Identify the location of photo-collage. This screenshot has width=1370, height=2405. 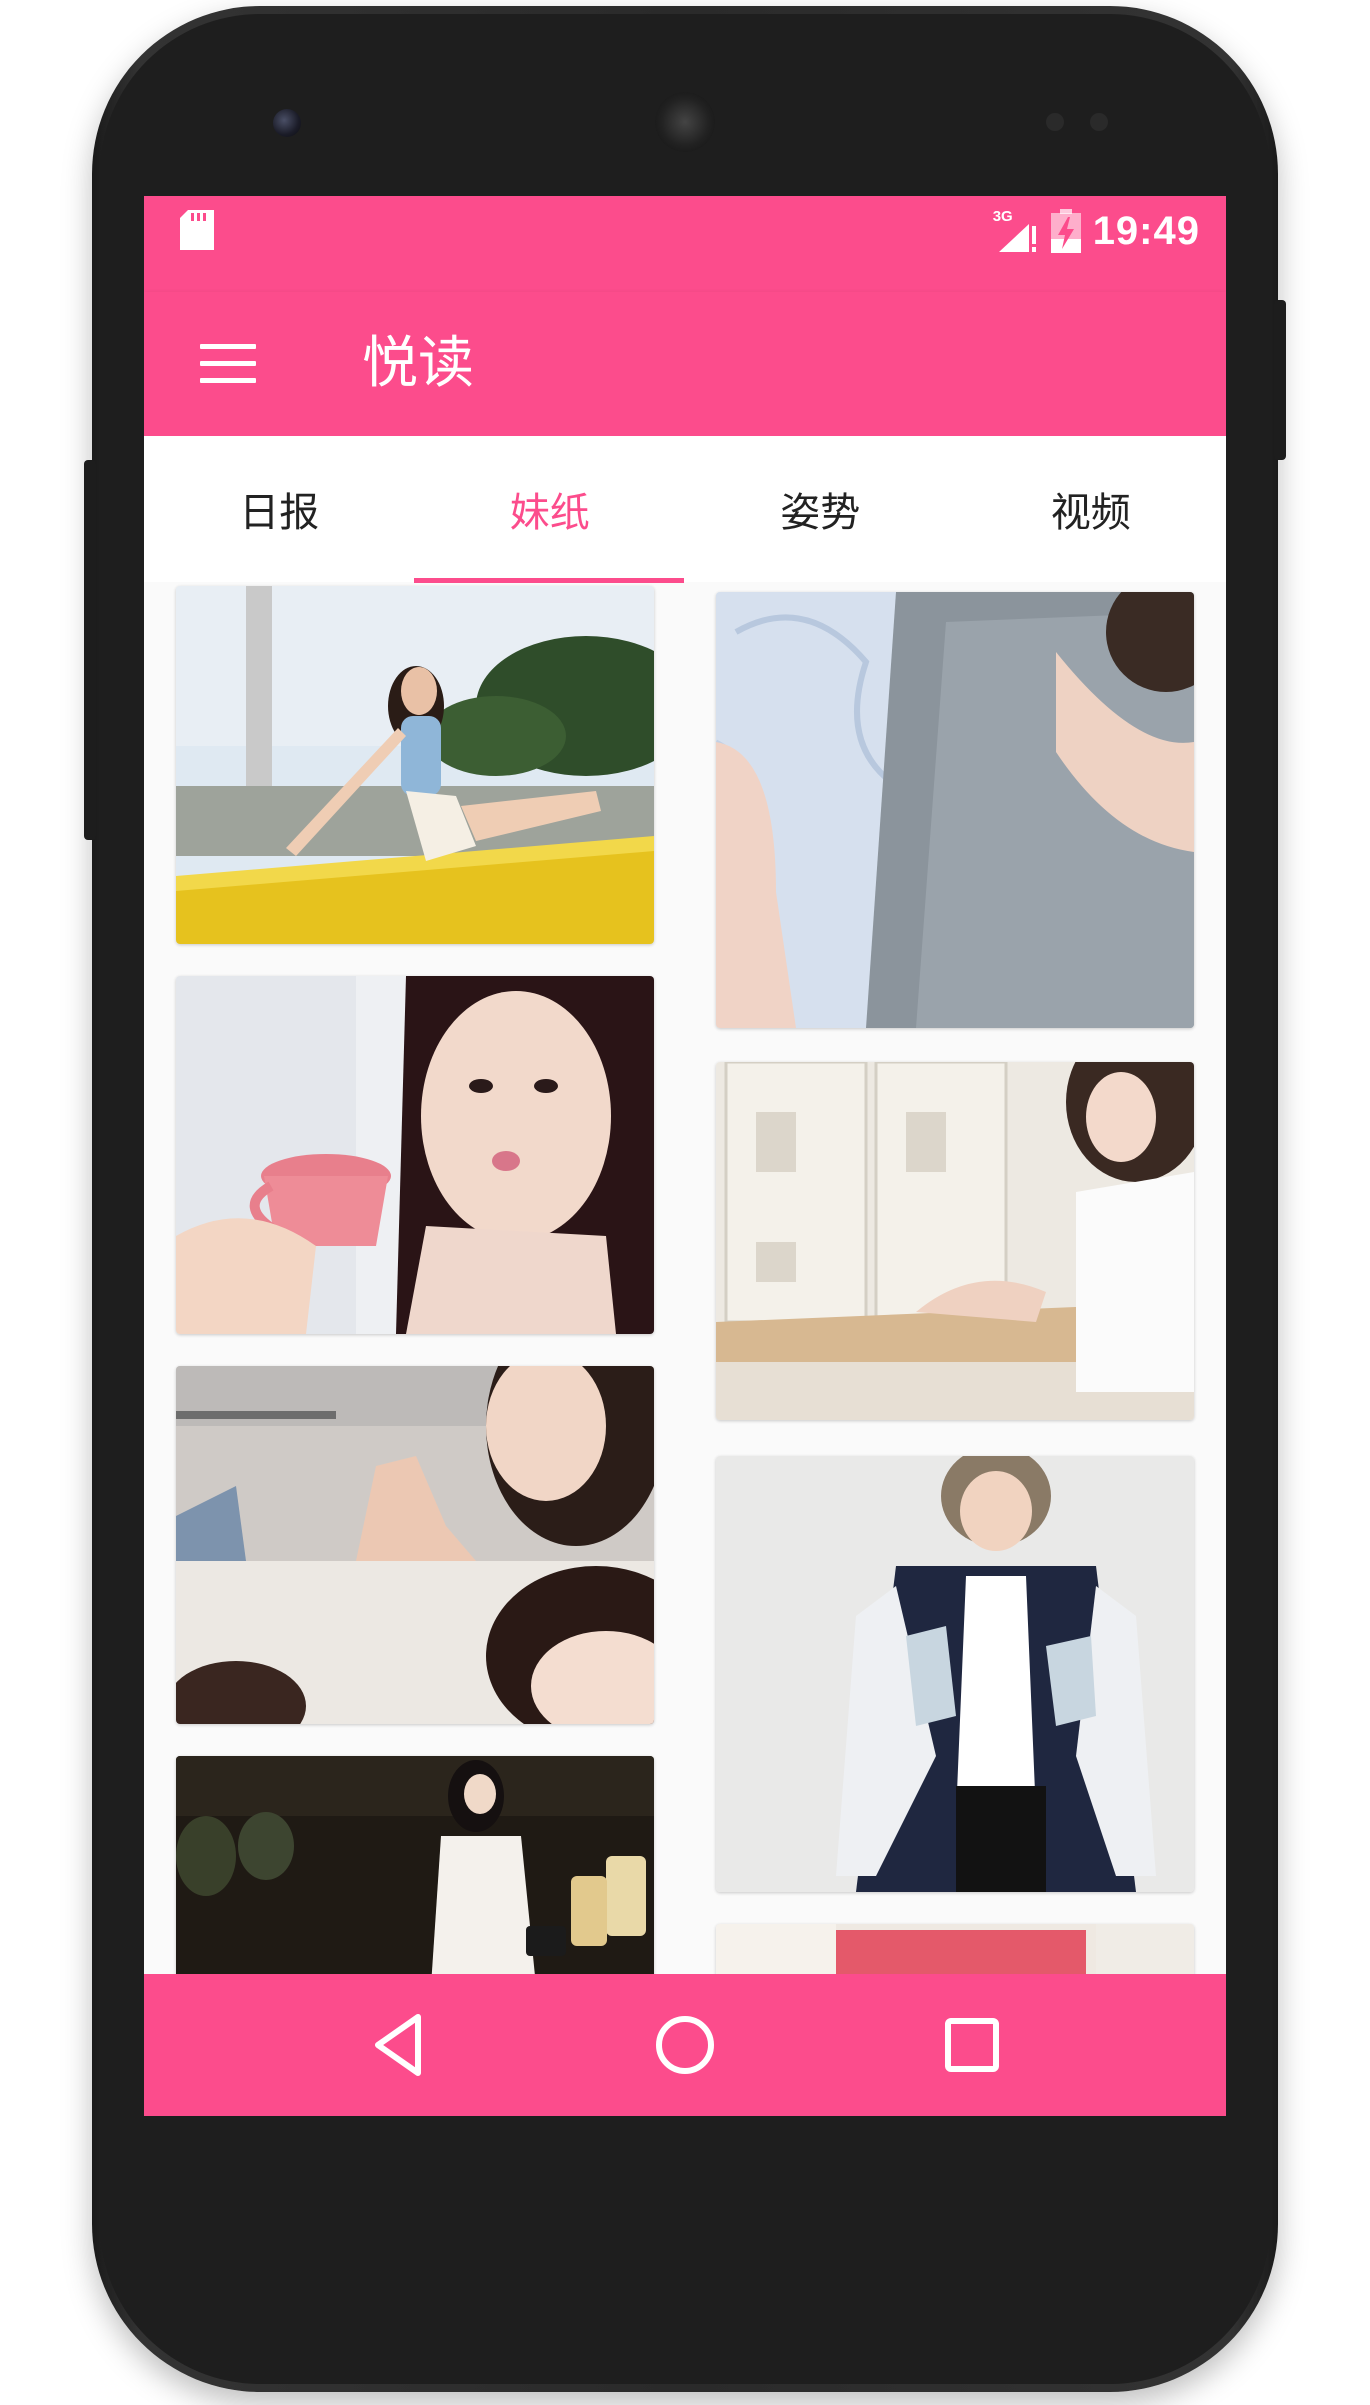
(415, 1545).